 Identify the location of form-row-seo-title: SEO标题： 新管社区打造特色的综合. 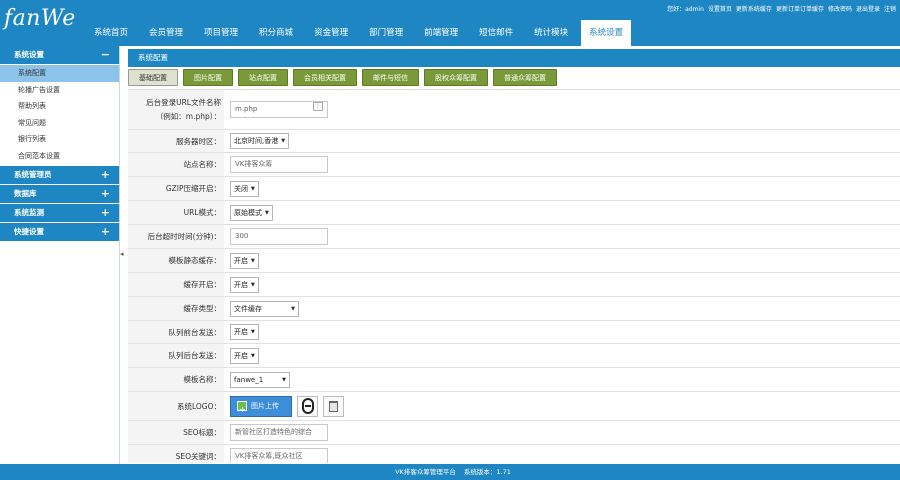
(514, 433).